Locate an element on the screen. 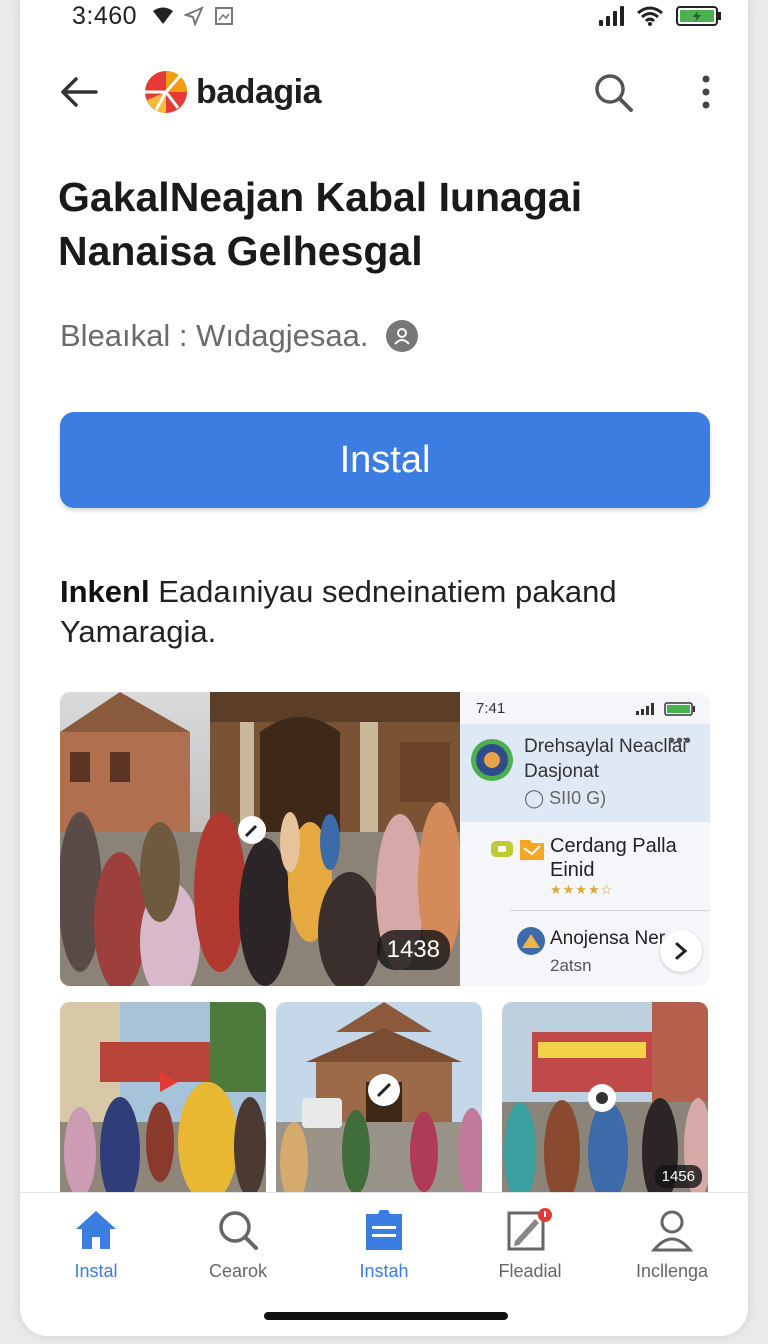 This screenshot has height=1344, width=768. mini-chat-icon is located at coordinates (502, 849).